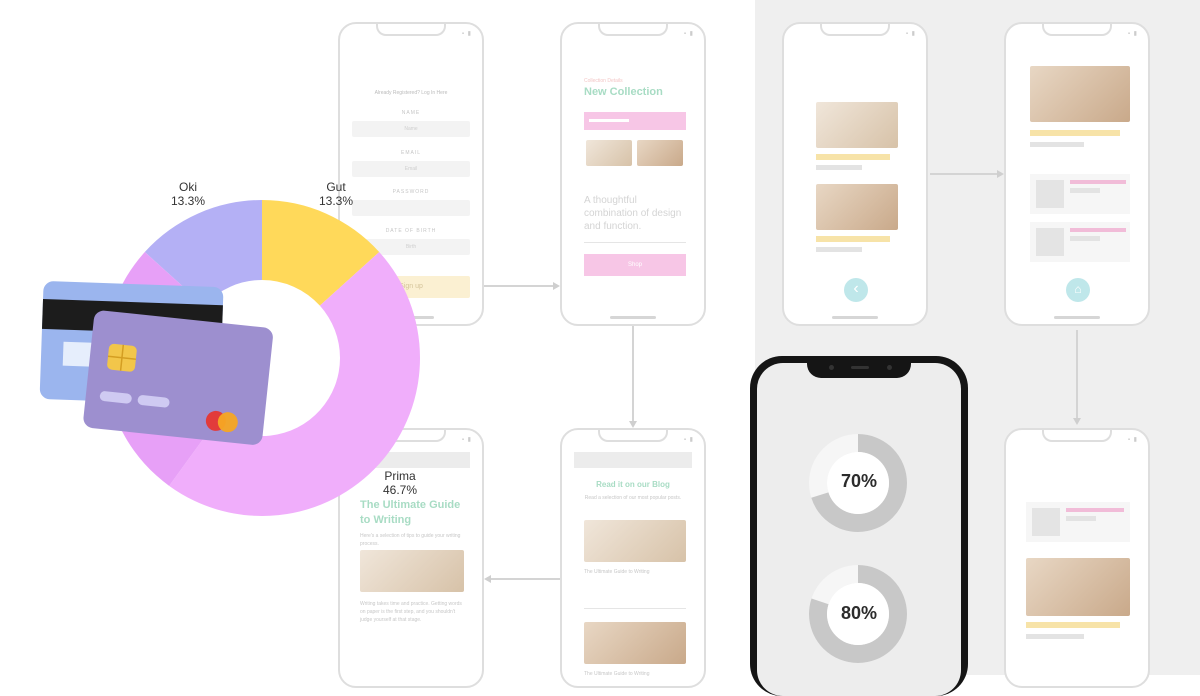 The image size is (1200, 696). I want to click on progress-label-80: 80%, so click(859, 613).